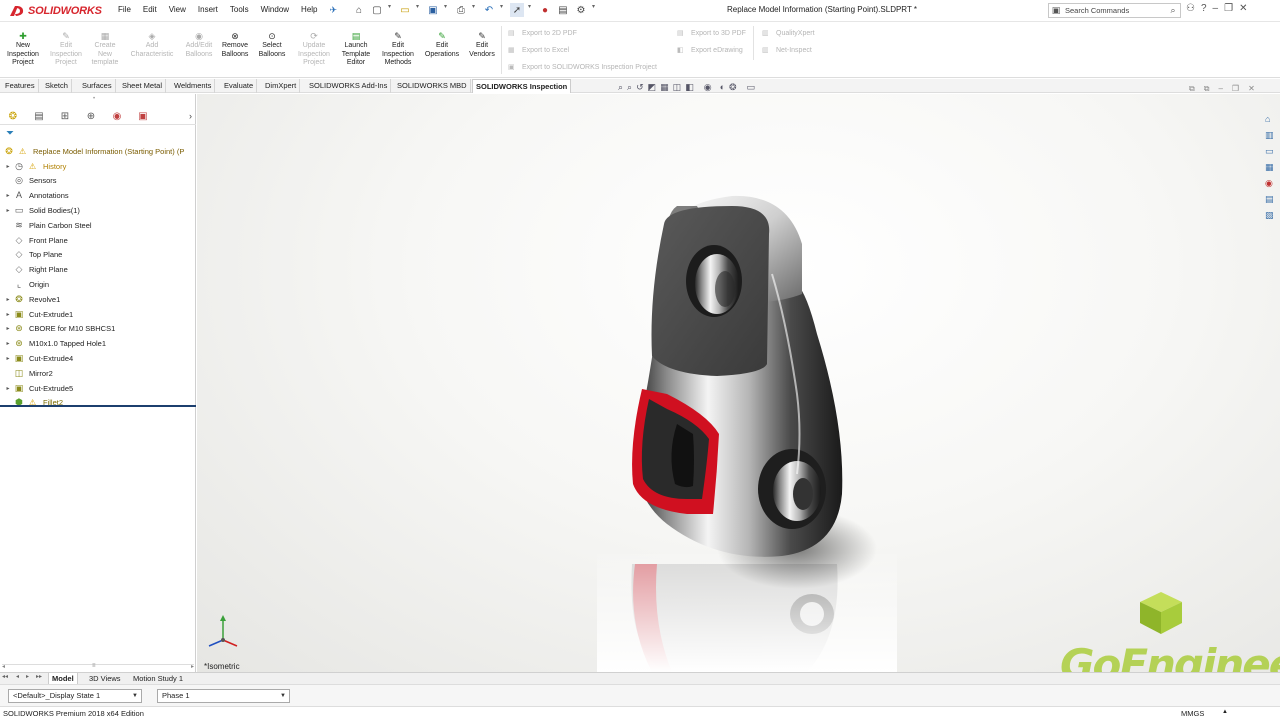 The image size is (1280, 720). What do you see at coordinates (1204, 8) in the screenshot?
I see `help-icon: ?` at bounding box center [1204, 8].